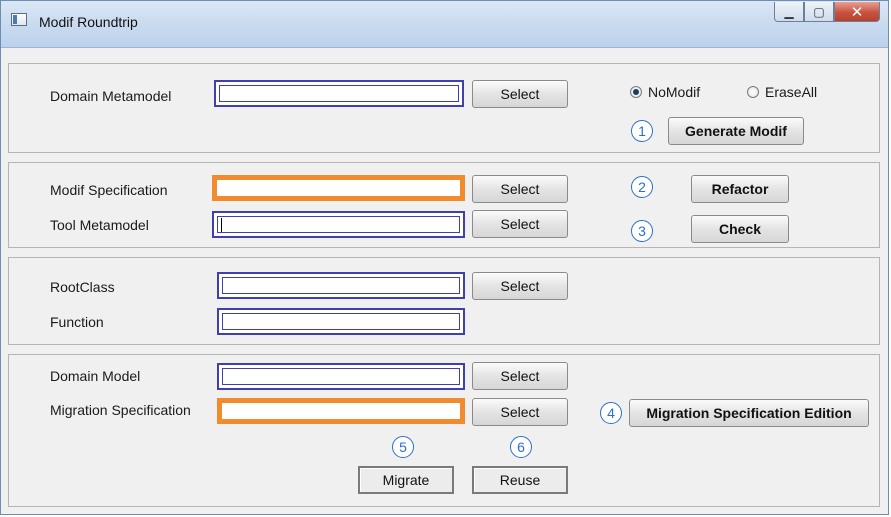 This screenshot has height=517, width=891. I want to click on app-window-icon, so click(19, 19).